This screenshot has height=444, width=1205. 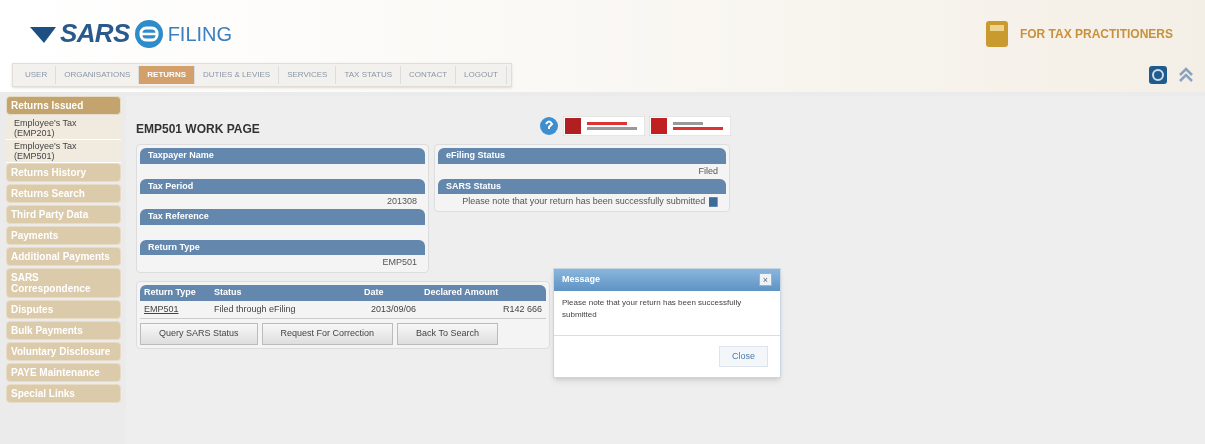 I want to click on logo-icon, so click(x=43, y=33).